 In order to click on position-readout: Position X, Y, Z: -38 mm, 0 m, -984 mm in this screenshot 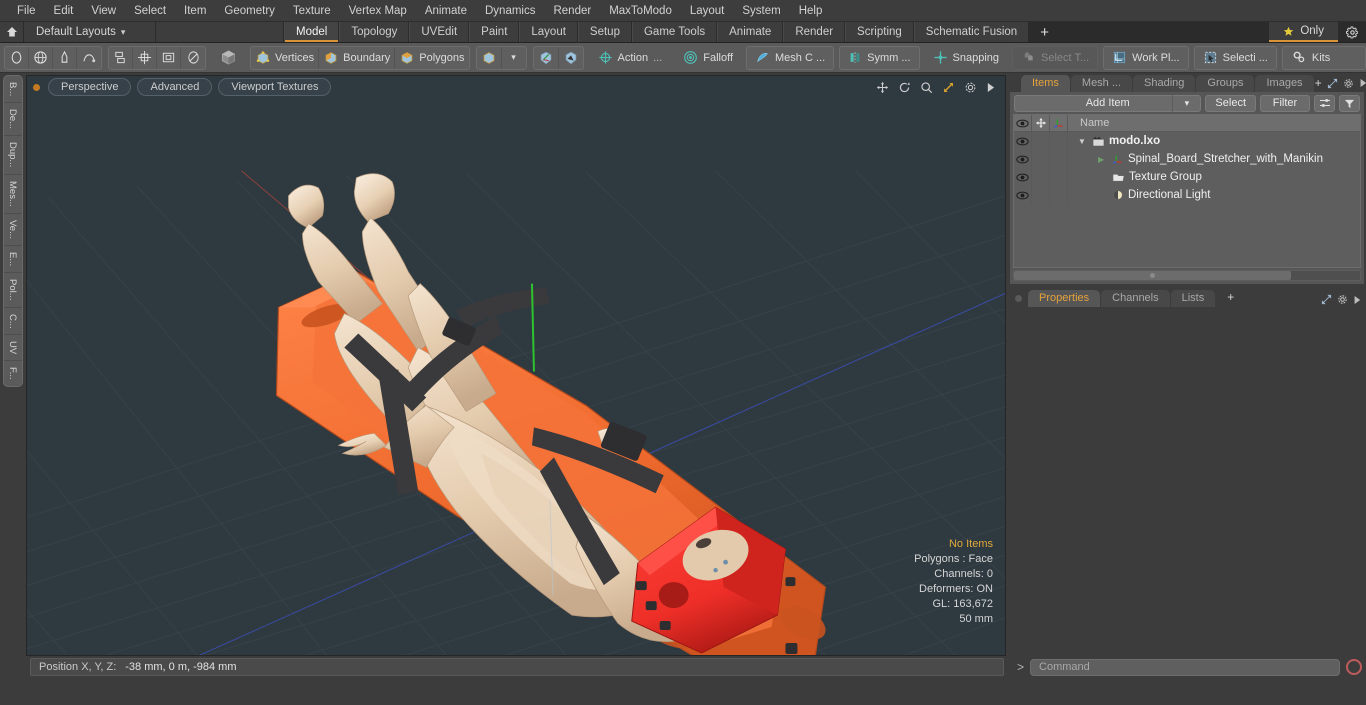, I will do `click(517, 667)`.